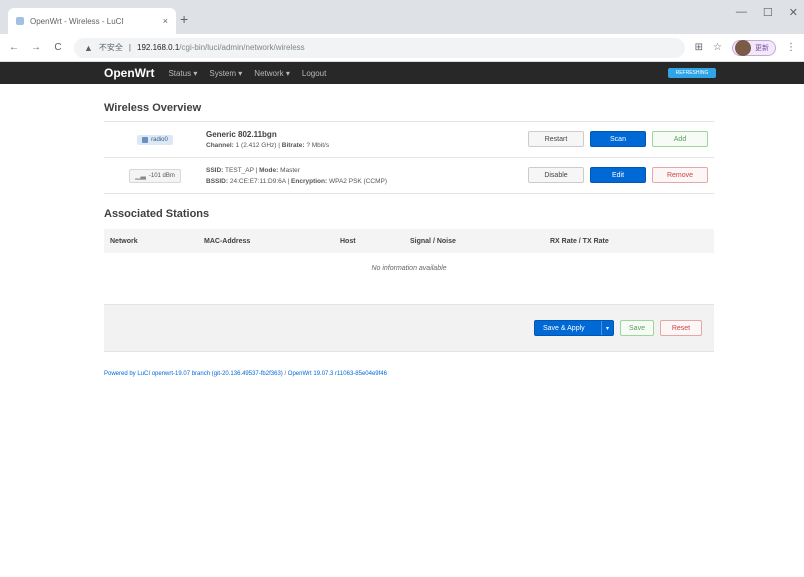 This screenshot has width=804, height=577. What do you see at coordinates (88, 47) in the screenshot?
I see `warning-icon: ▲` at bounding box center [88, 47].